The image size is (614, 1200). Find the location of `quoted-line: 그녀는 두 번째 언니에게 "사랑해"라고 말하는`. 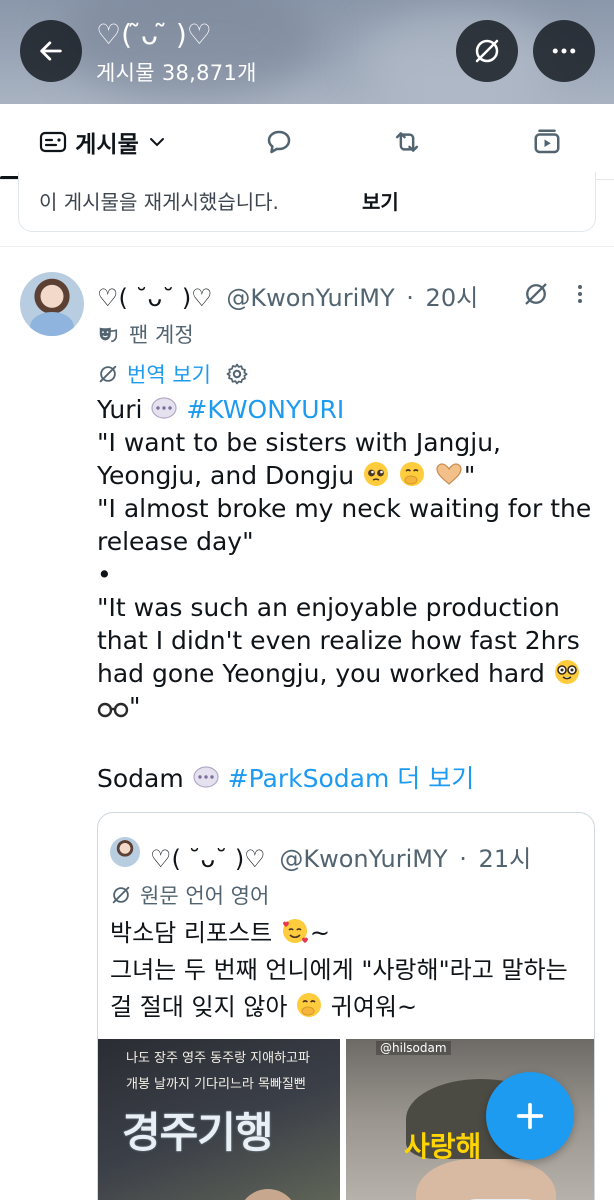

quoted-line: 그녀는 두 번째 언니에게 "사랑해"라고 말하는 is located at coordinates (339, 970).